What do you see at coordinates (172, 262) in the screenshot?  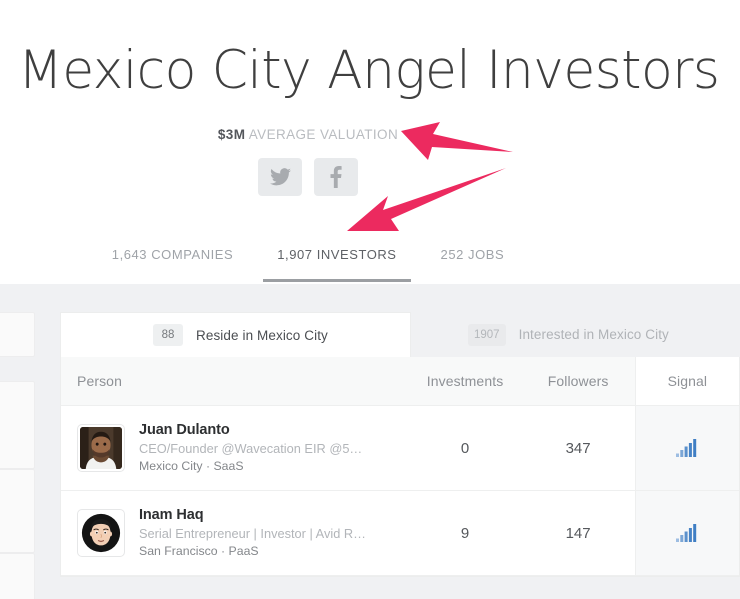 I see `tab-companies: 1,643 COMPANIES` at bounding box center [172, 262].